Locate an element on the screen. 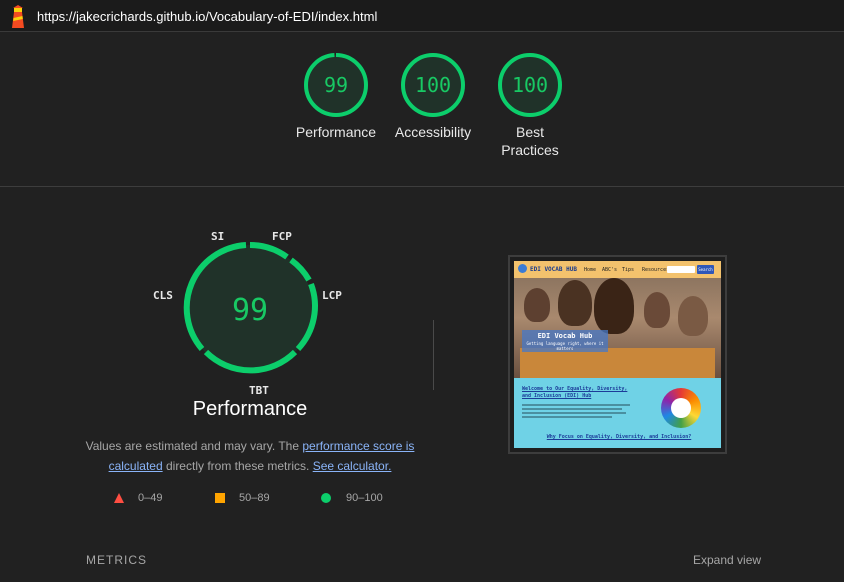  expand-view-button: Expand view is located at coordinates (727, 560).